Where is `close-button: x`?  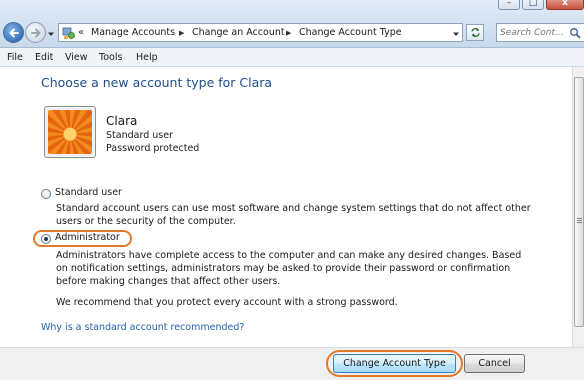 close-button: x is located at coordinates (565, 5).